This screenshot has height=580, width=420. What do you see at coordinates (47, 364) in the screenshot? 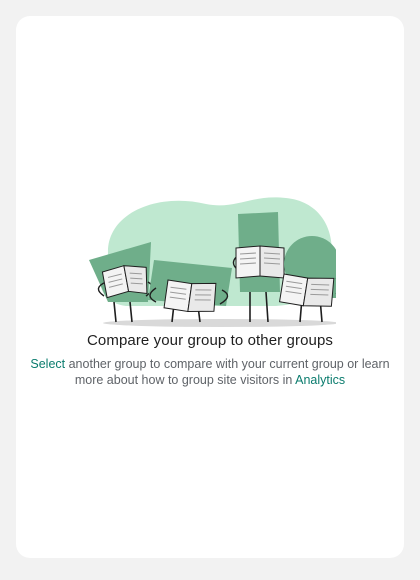
I see `select-group-link: Select` at bounding box center [47, 364].